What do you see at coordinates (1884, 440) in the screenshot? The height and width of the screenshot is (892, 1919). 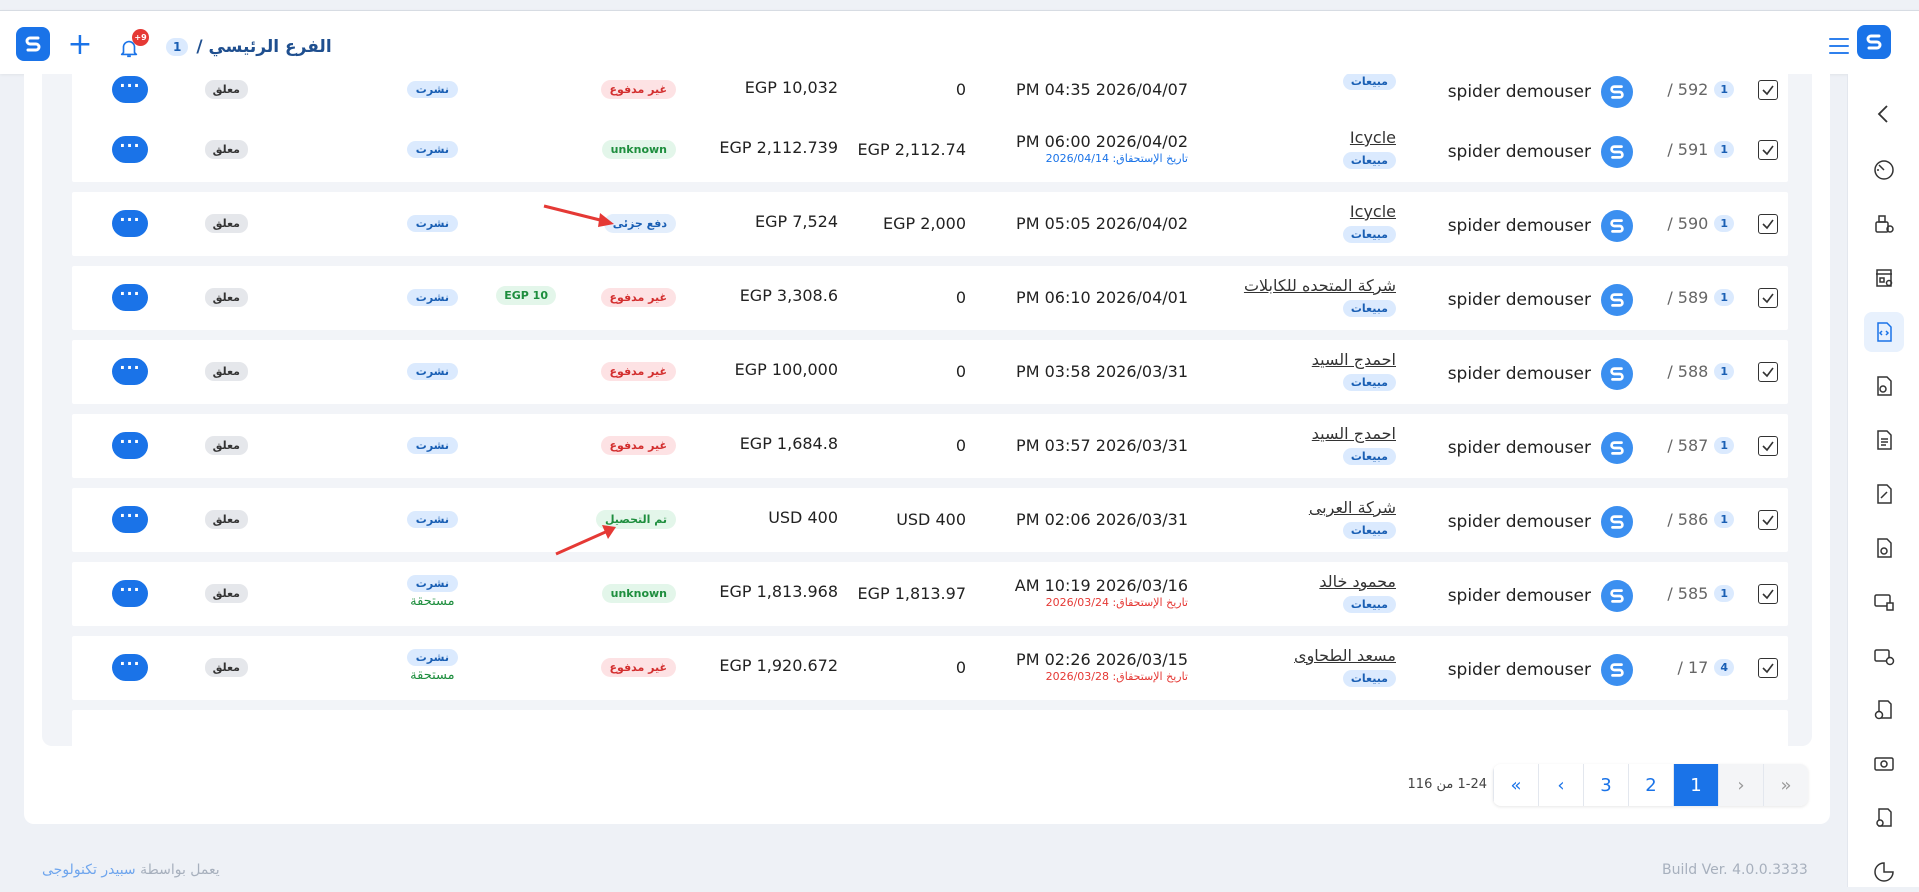 I see `document-list-icon` at bounding box center [1884, 440].